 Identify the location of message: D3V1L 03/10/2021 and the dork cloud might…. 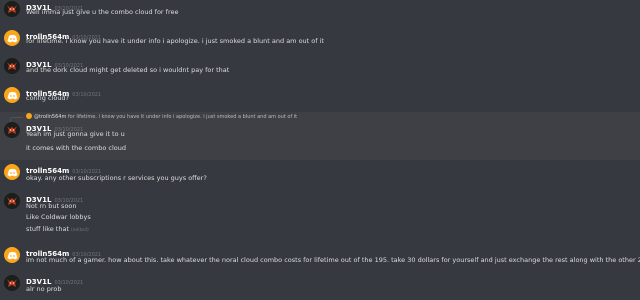
(320, 67).